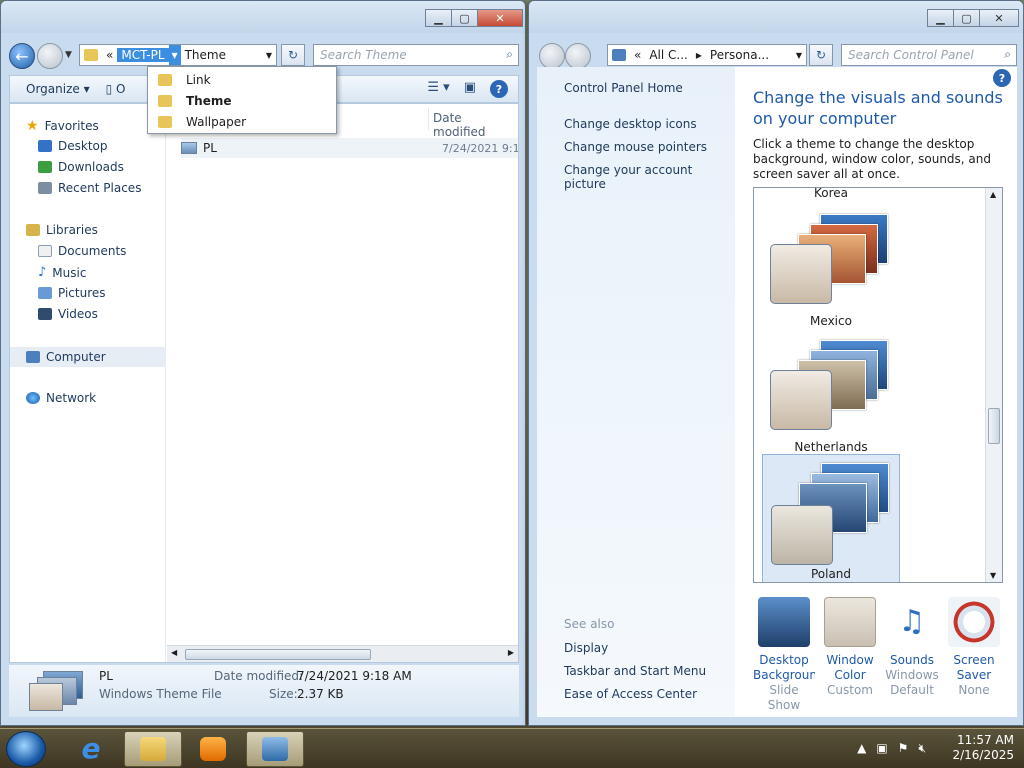 This screenshot has width=1024, height=768. Describe the element at coordinates (259, 676) in the screenshot. I see `details-date-label: Date modified:` at that location.